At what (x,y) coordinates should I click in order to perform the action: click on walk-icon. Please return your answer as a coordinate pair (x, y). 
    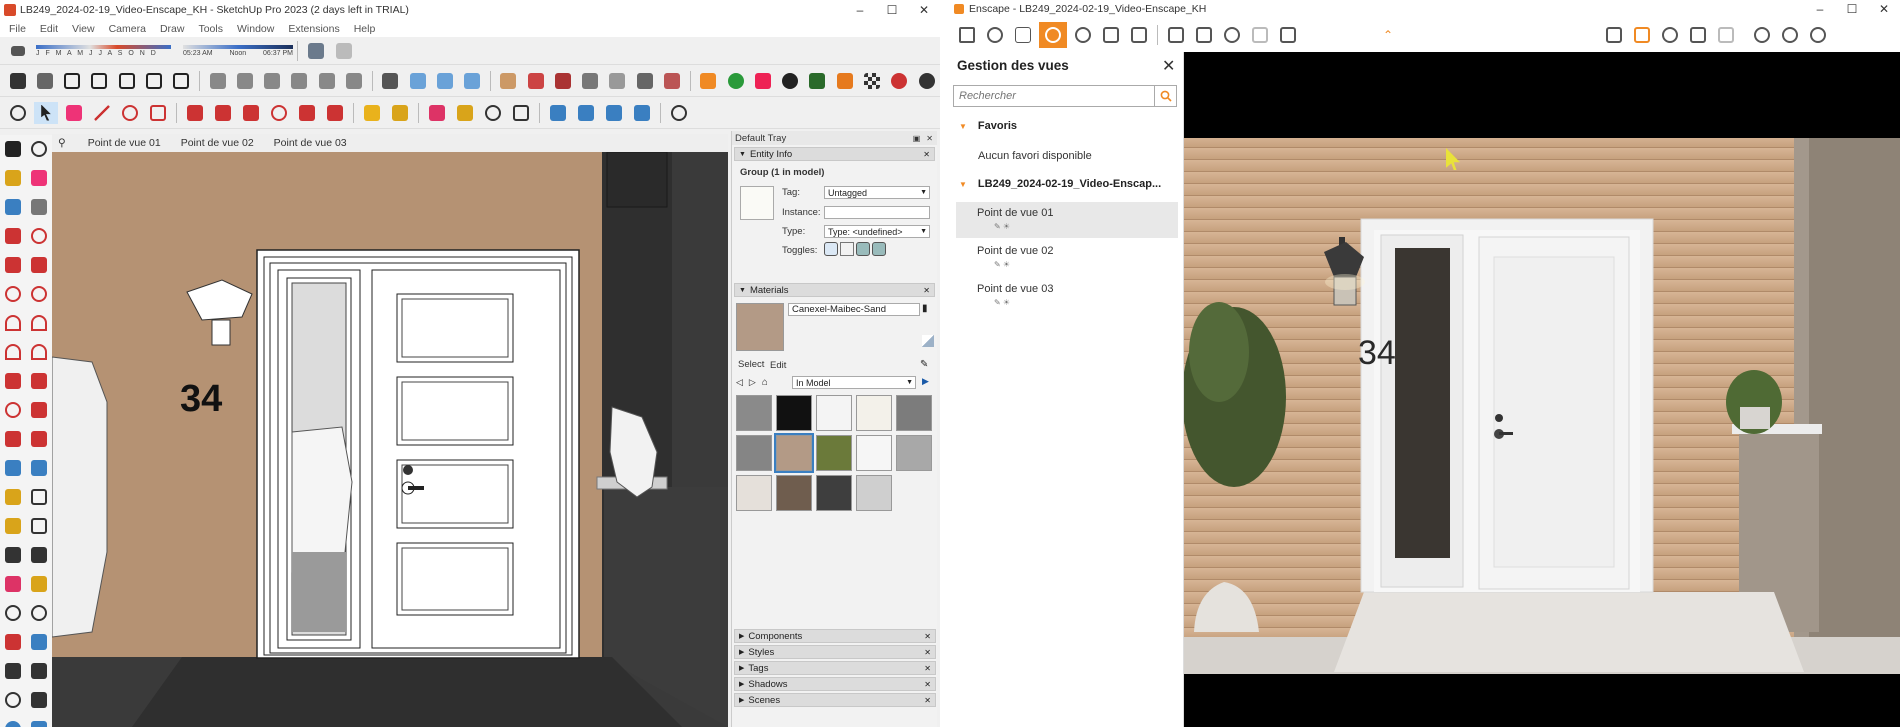
    Looking at the image, I should click on (465, 113).